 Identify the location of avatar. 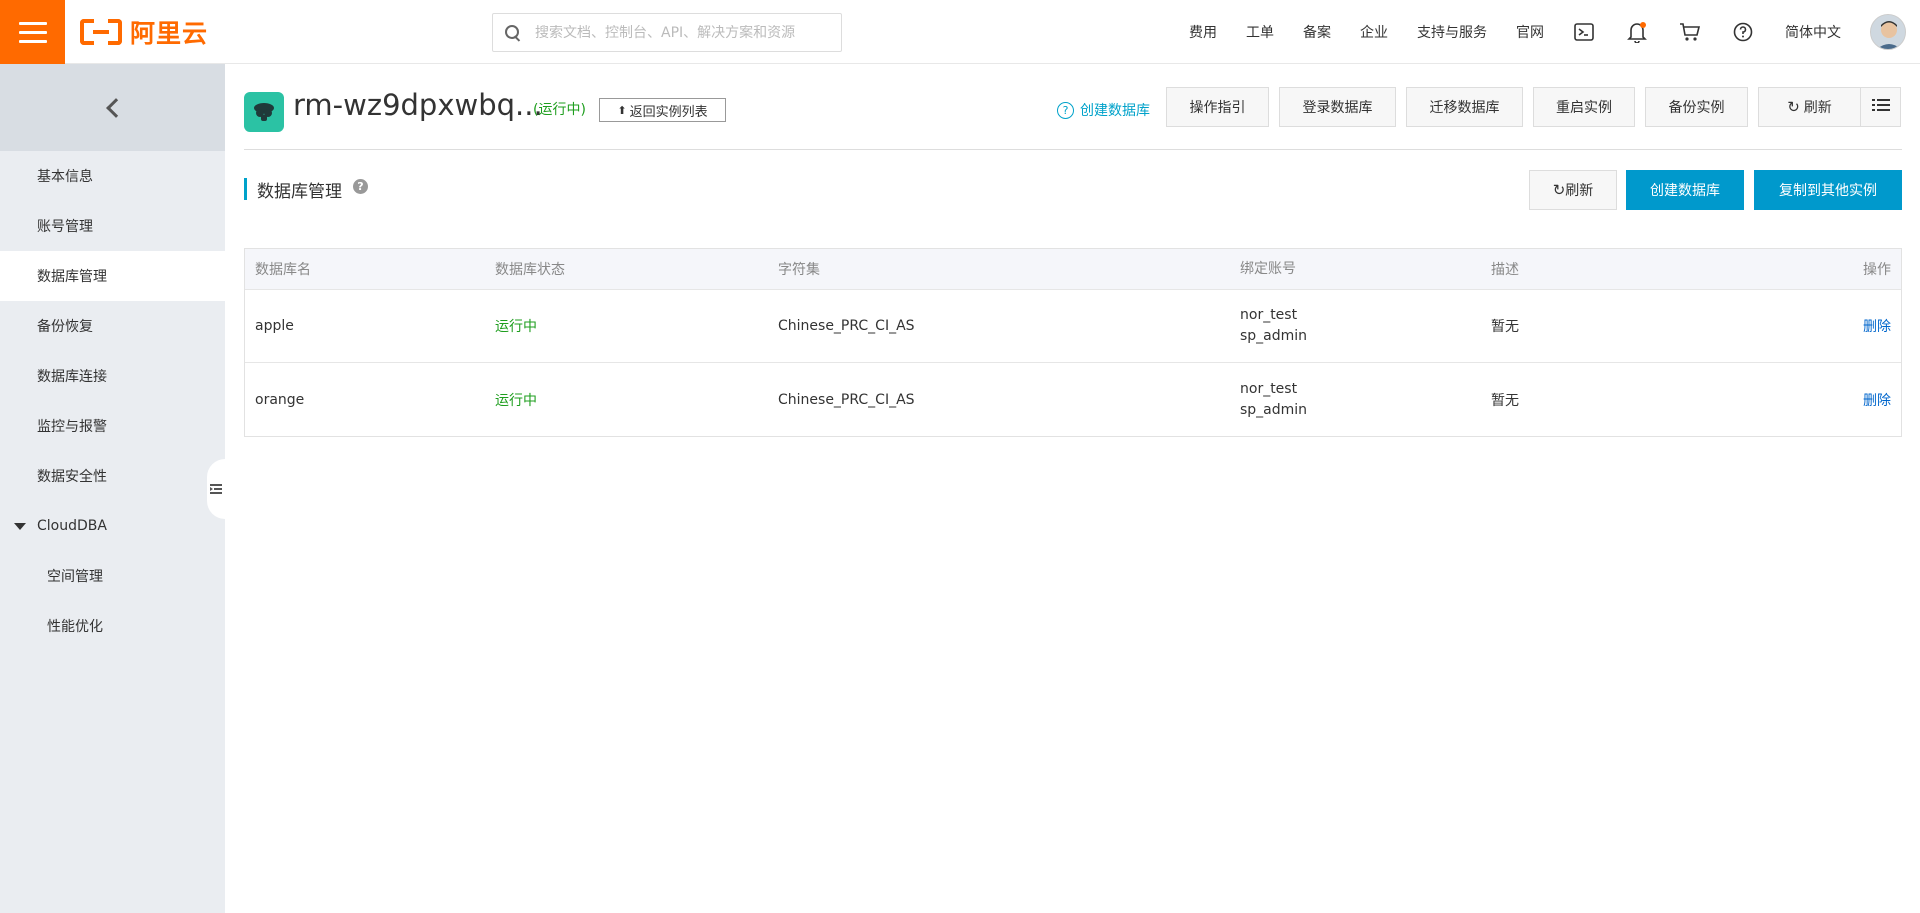
(1888, 32).